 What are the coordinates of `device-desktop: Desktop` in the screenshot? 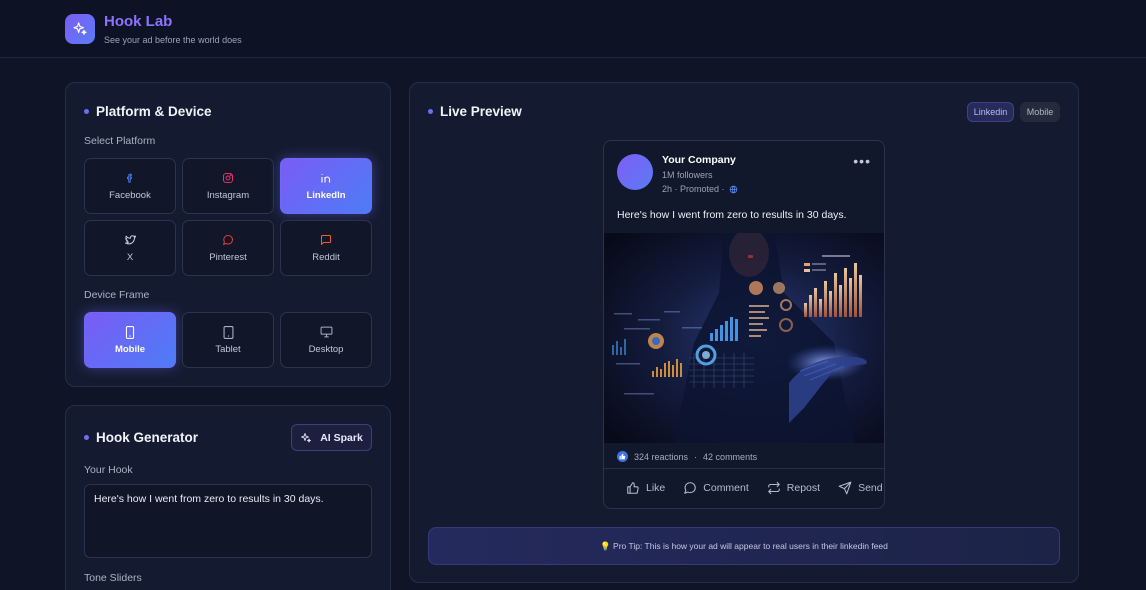 It's located at (326, 340).